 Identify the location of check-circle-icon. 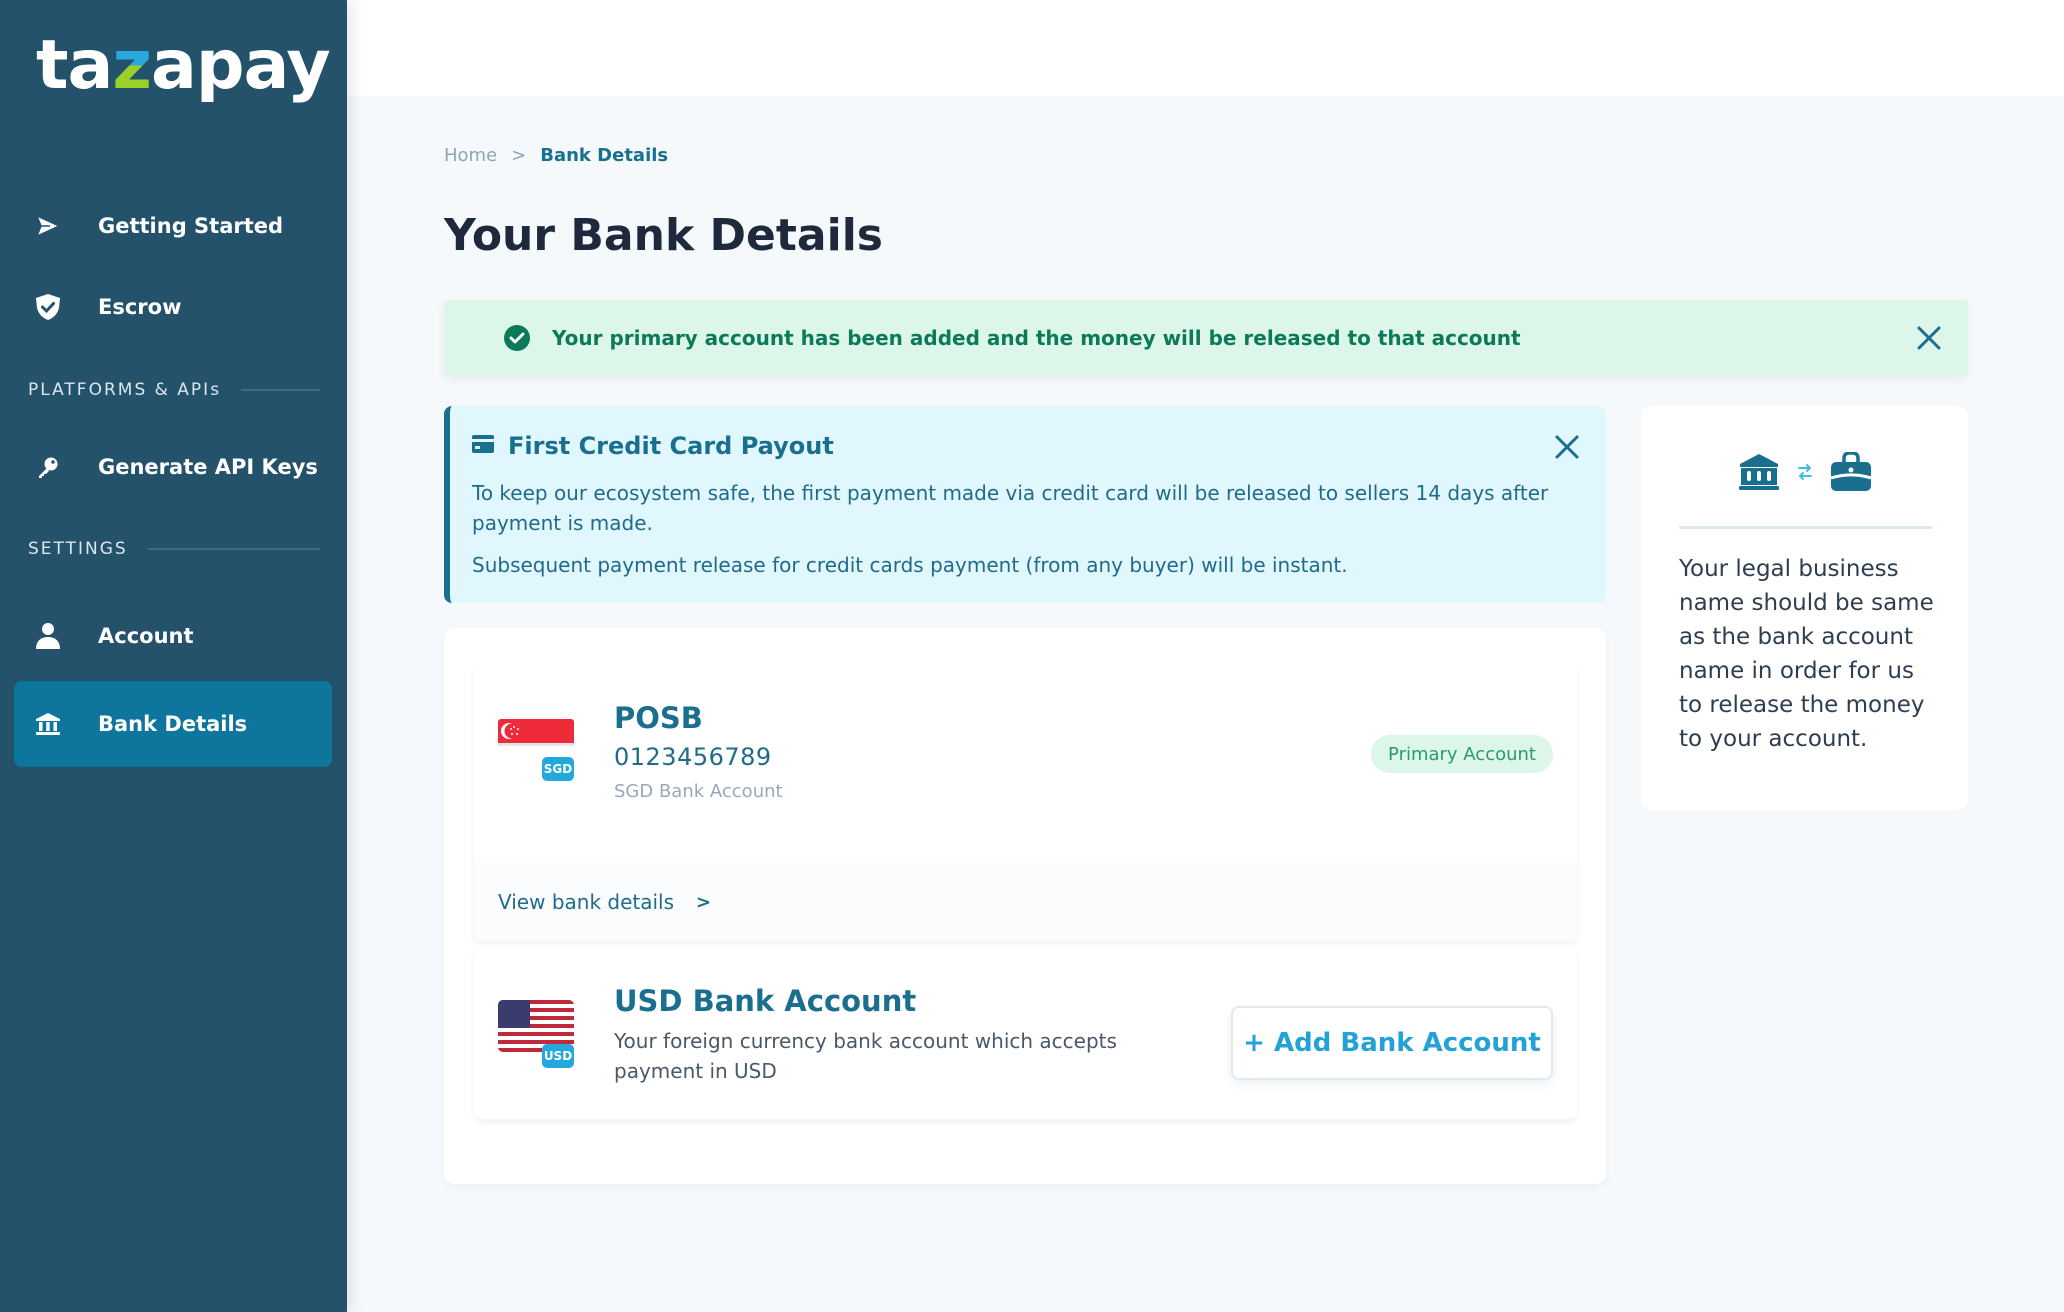
(517, 338).